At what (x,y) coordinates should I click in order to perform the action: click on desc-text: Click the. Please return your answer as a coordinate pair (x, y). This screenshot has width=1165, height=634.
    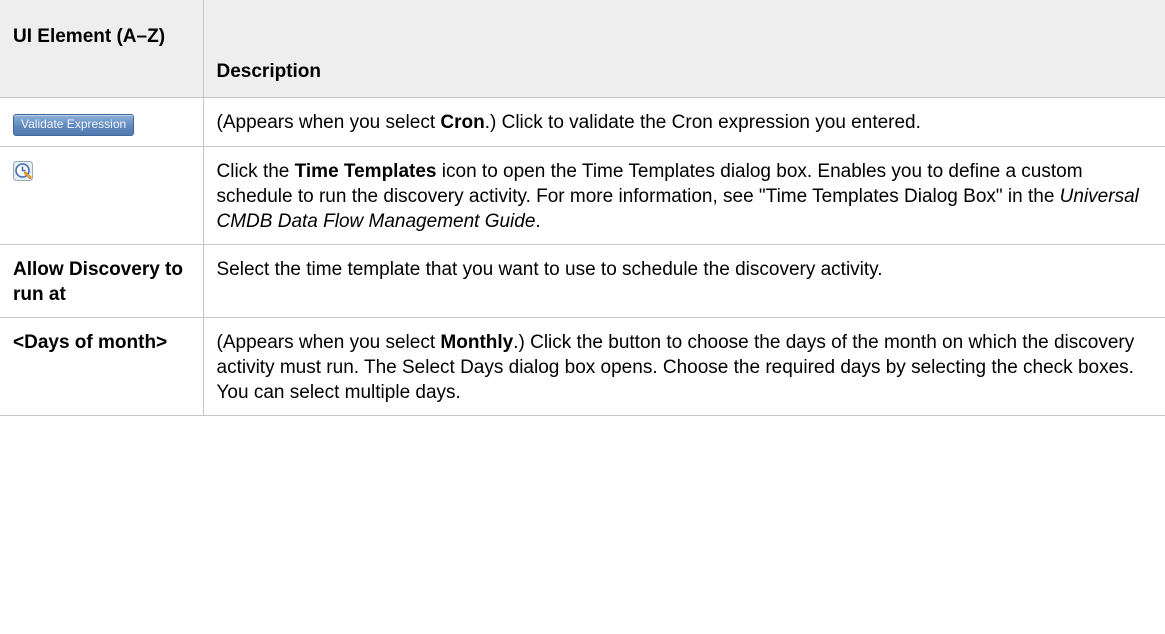
    Looking at the image, I should click on (255, 171).